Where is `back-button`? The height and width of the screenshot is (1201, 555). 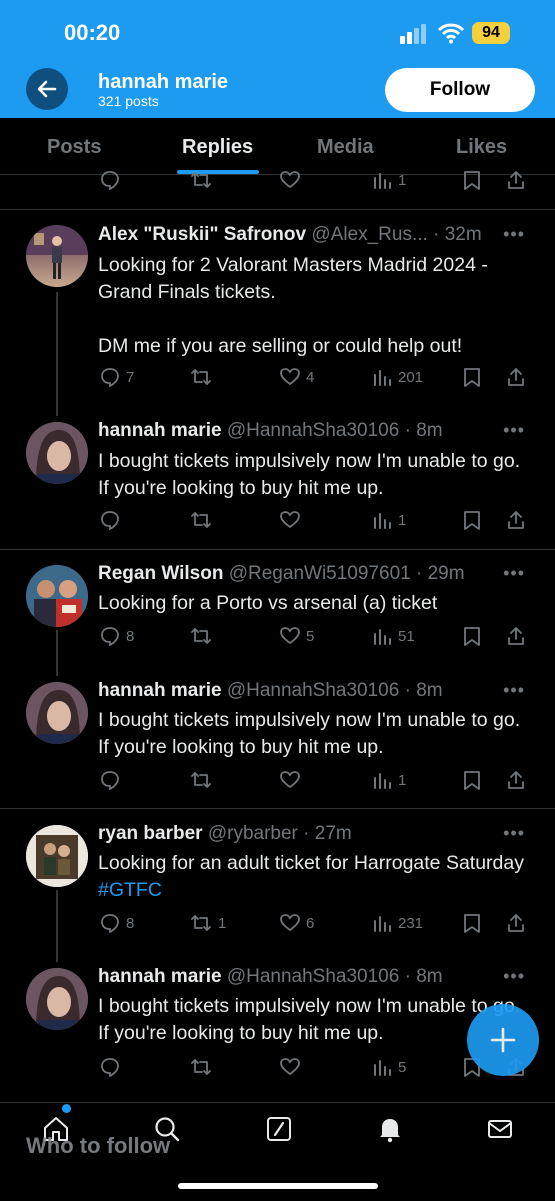
back-button is located at coordinates (47, 89).